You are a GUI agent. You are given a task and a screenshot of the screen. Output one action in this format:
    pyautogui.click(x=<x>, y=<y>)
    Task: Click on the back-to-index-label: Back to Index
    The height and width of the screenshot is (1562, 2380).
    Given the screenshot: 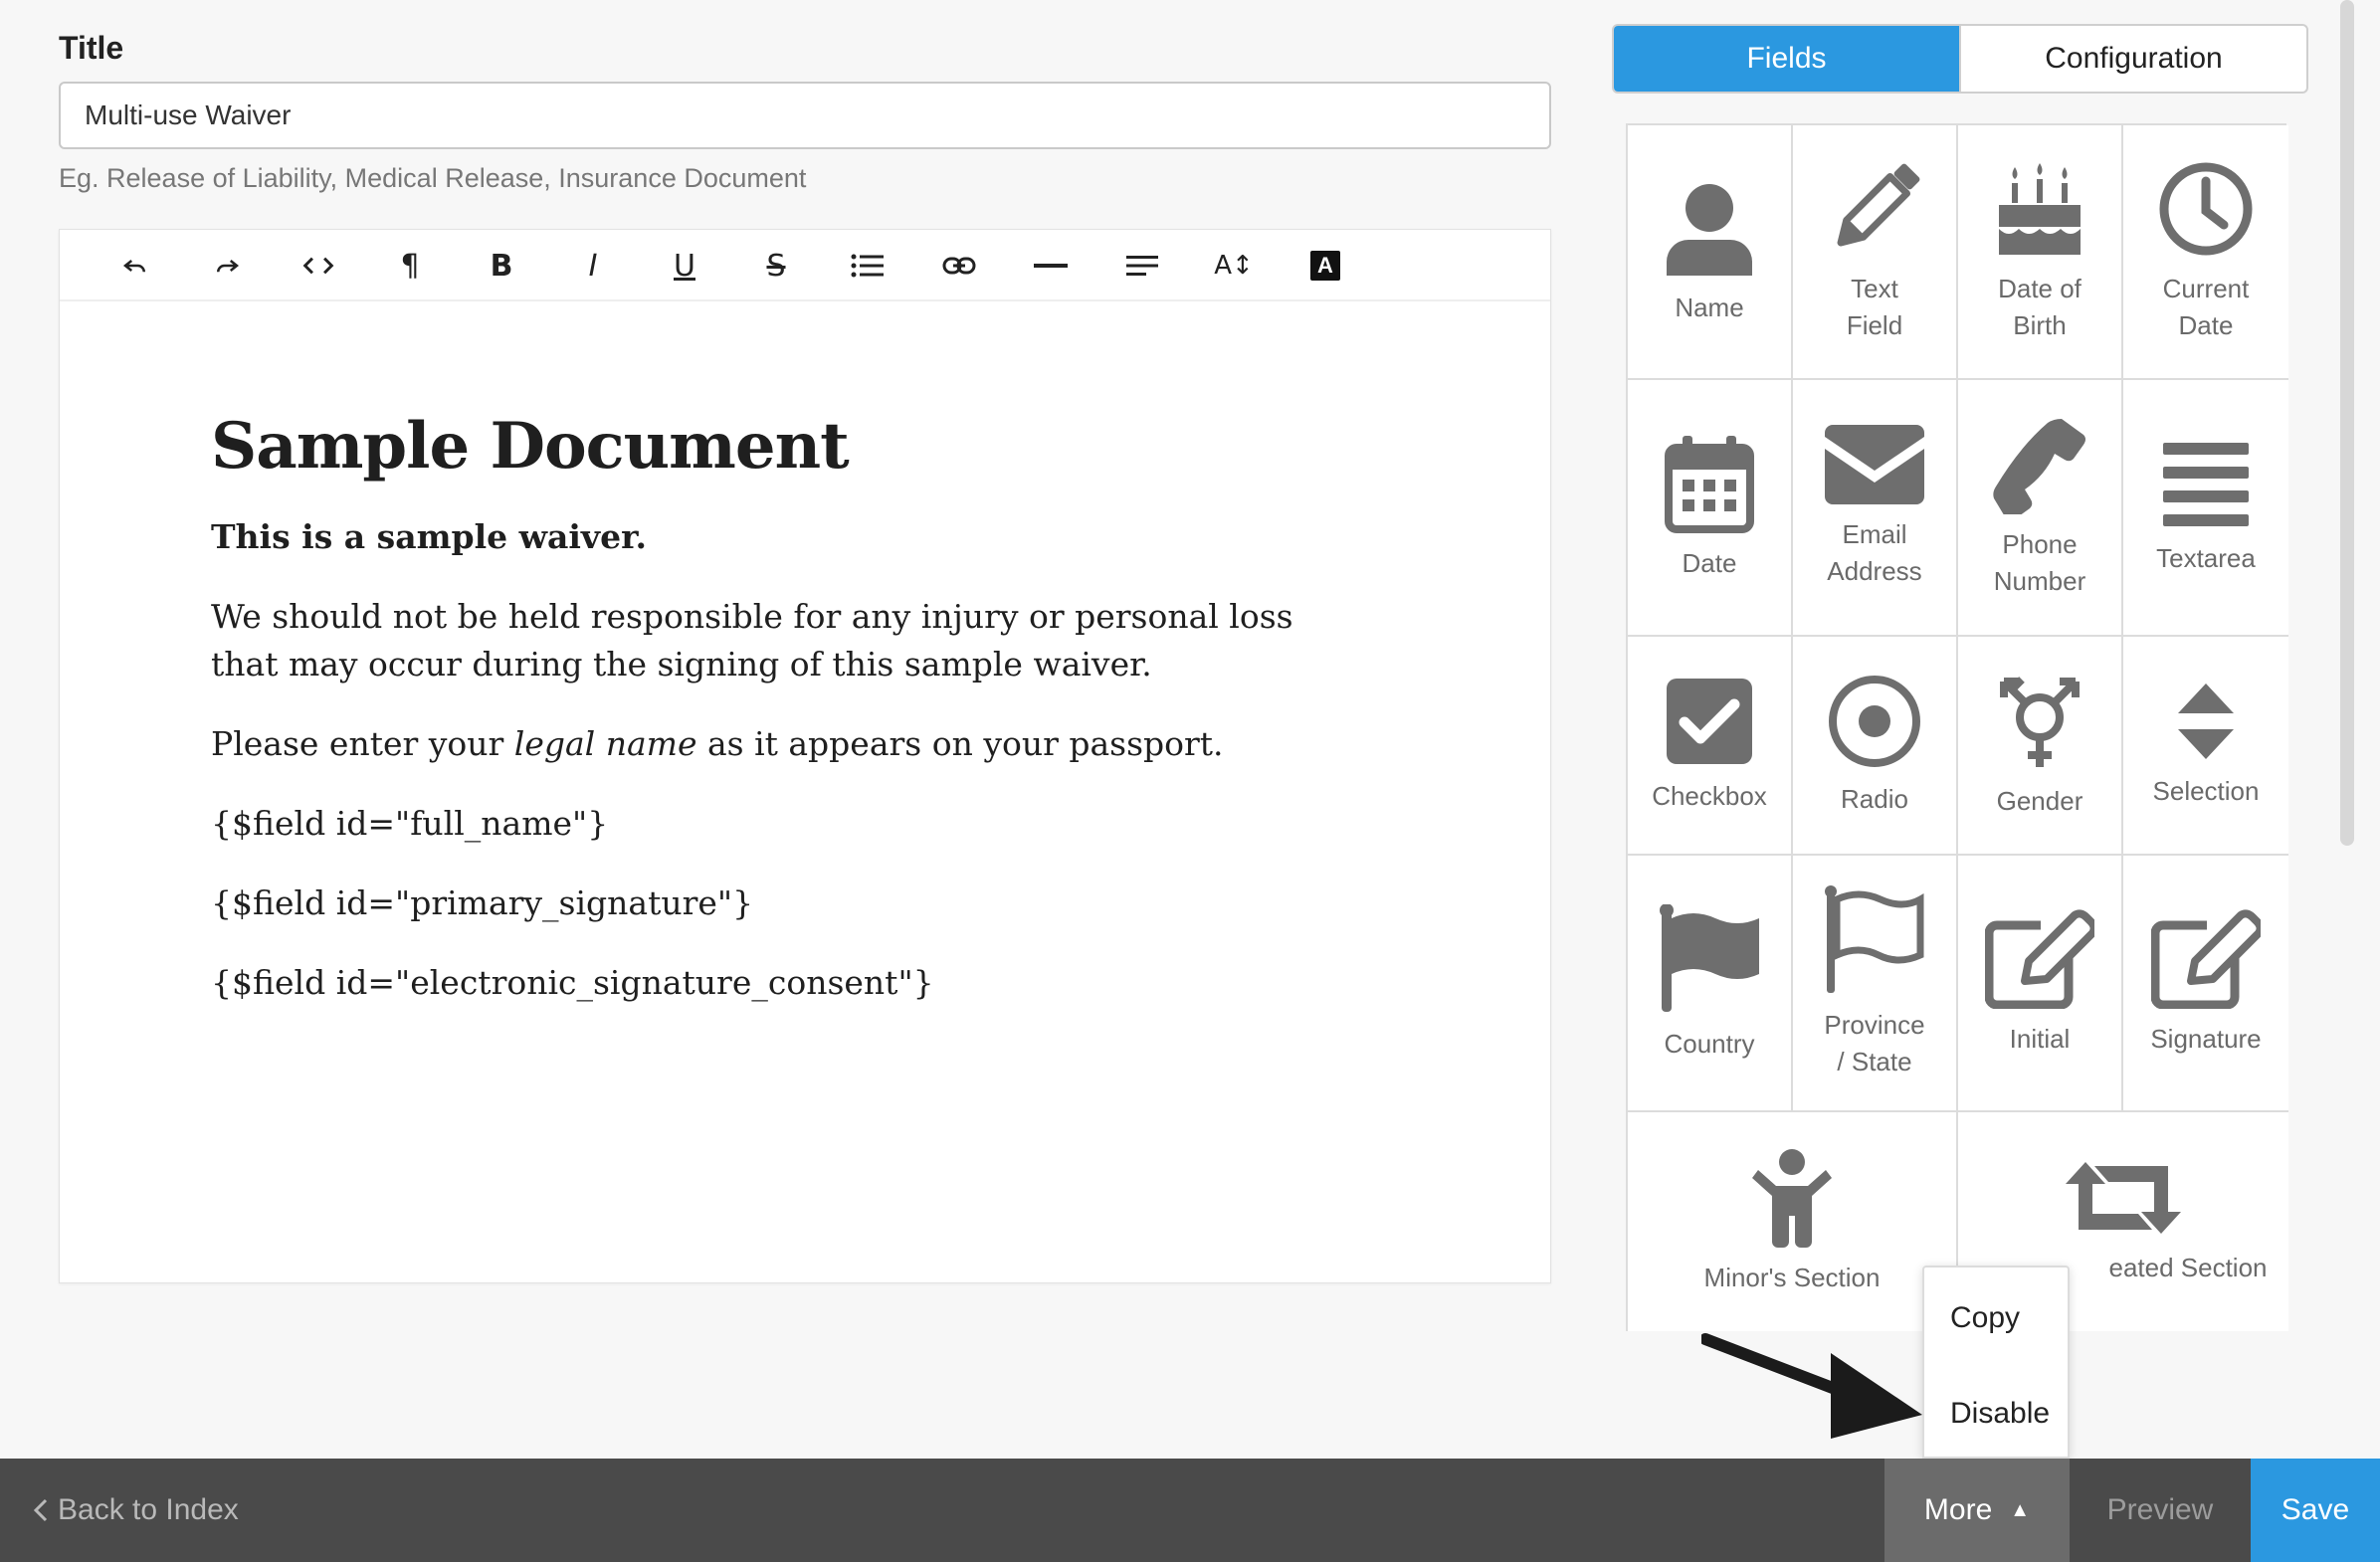 What is the action you would take?
    pyautogui.click(x=148, y=1509)
    